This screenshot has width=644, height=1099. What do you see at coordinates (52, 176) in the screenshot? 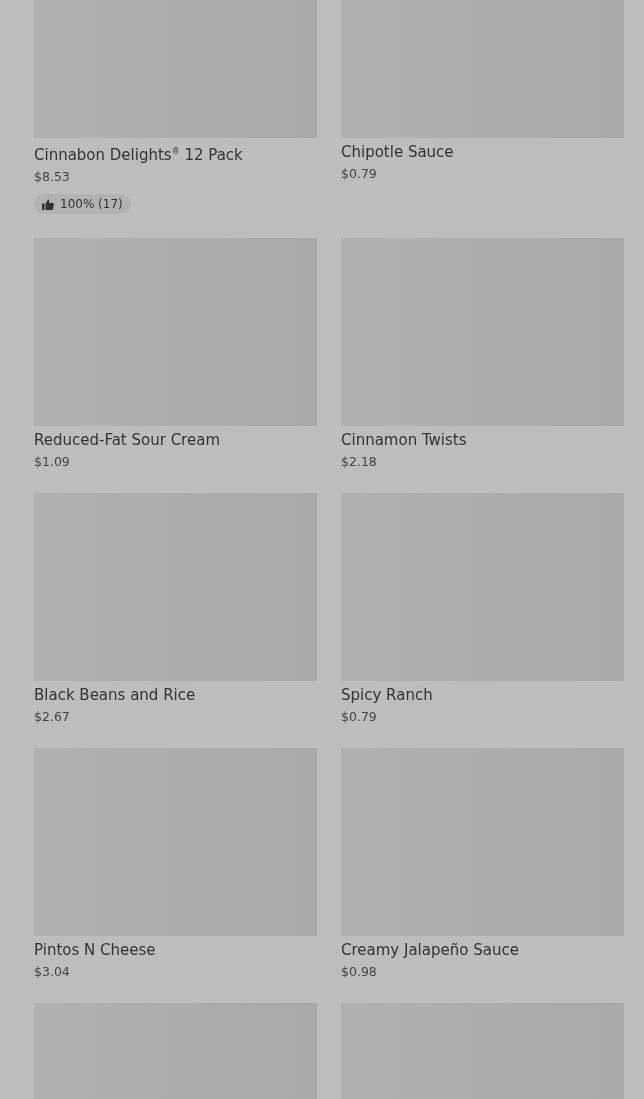
I see `product-price: $8.53` at bounding box center [52, 176].